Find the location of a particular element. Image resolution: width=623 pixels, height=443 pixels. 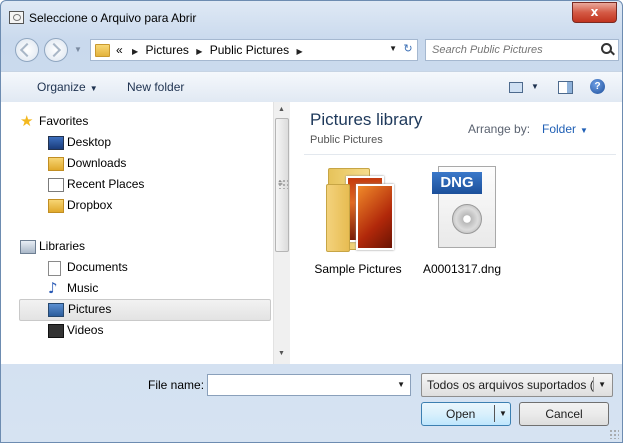

videos-icon is located at coordinates (56, 331).